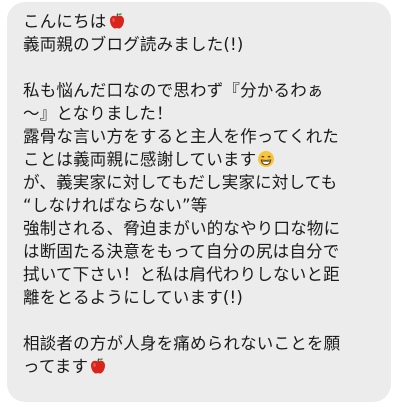  Describe the element at coordinates (204, 366) in the screenshot. I see `message-line-16: ってます` at that location.